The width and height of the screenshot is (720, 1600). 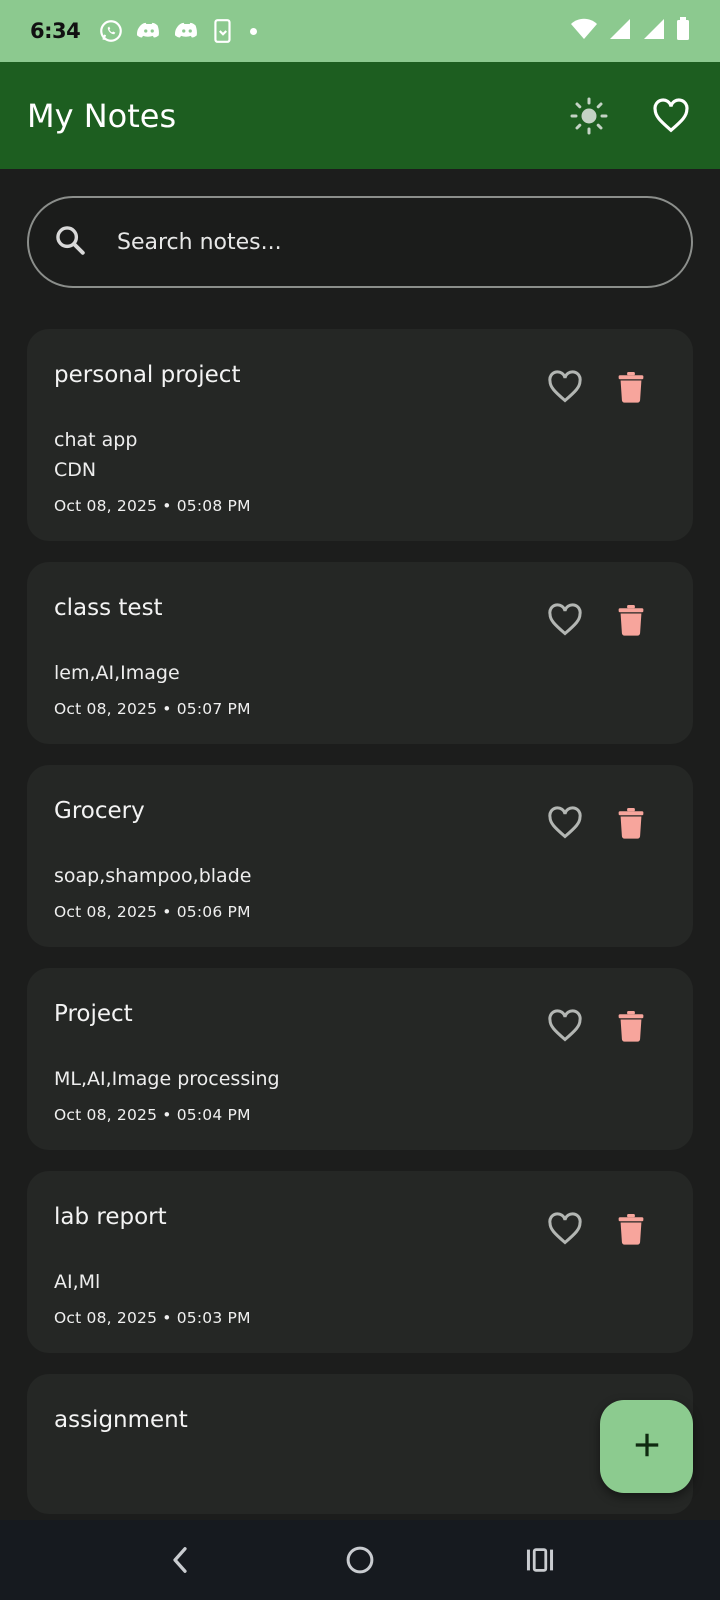 I want to click on note-date: Oct 08, 2025 • 05:03 PM, so click(x=152, y=1318).